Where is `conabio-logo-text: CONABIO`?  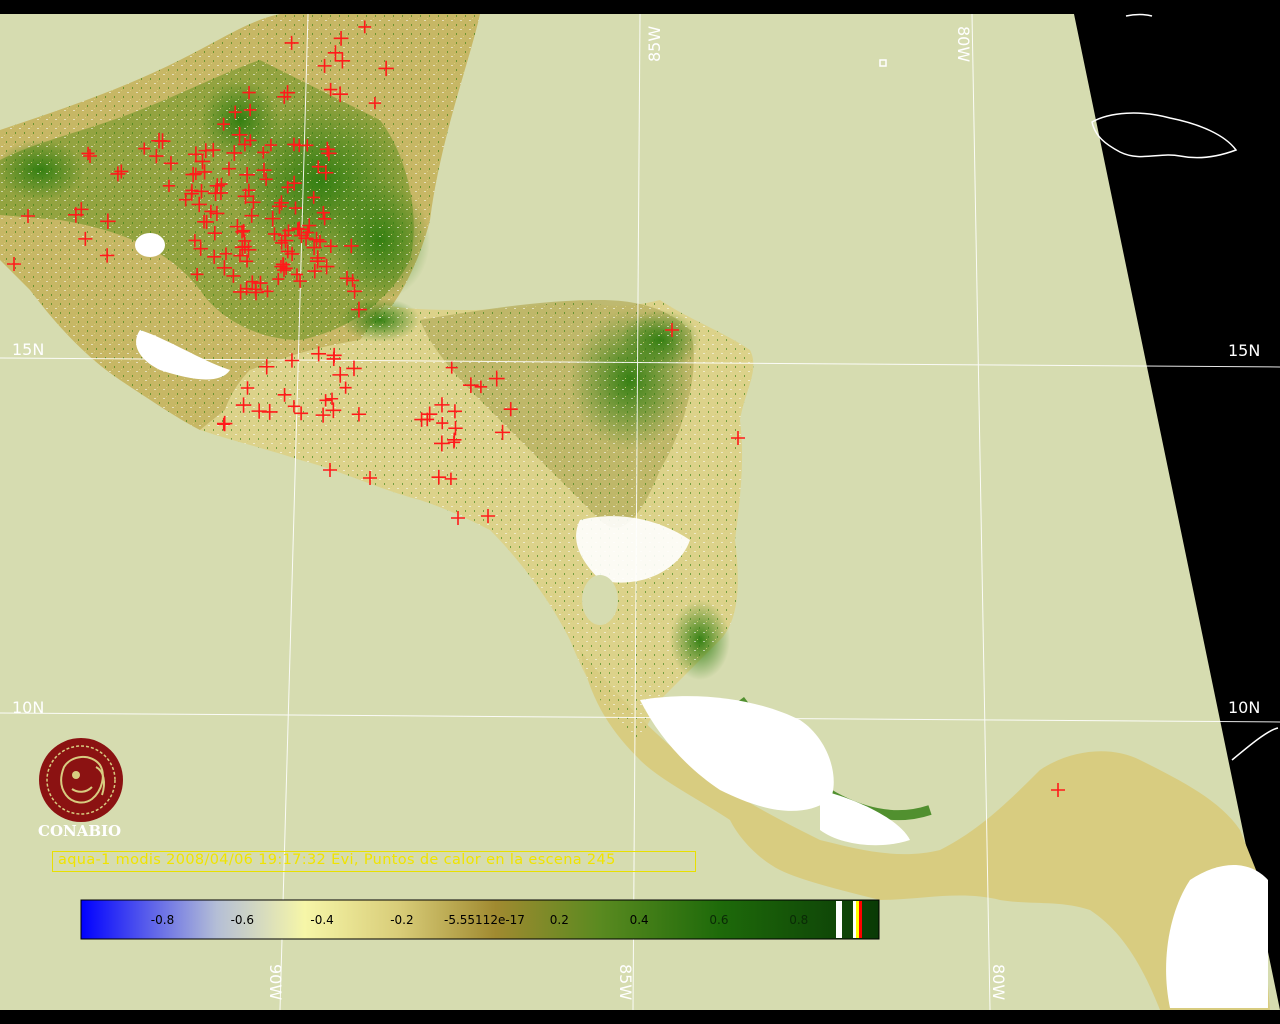 conabio-logo-text: CONABIO is located at coordinates (80, 831).